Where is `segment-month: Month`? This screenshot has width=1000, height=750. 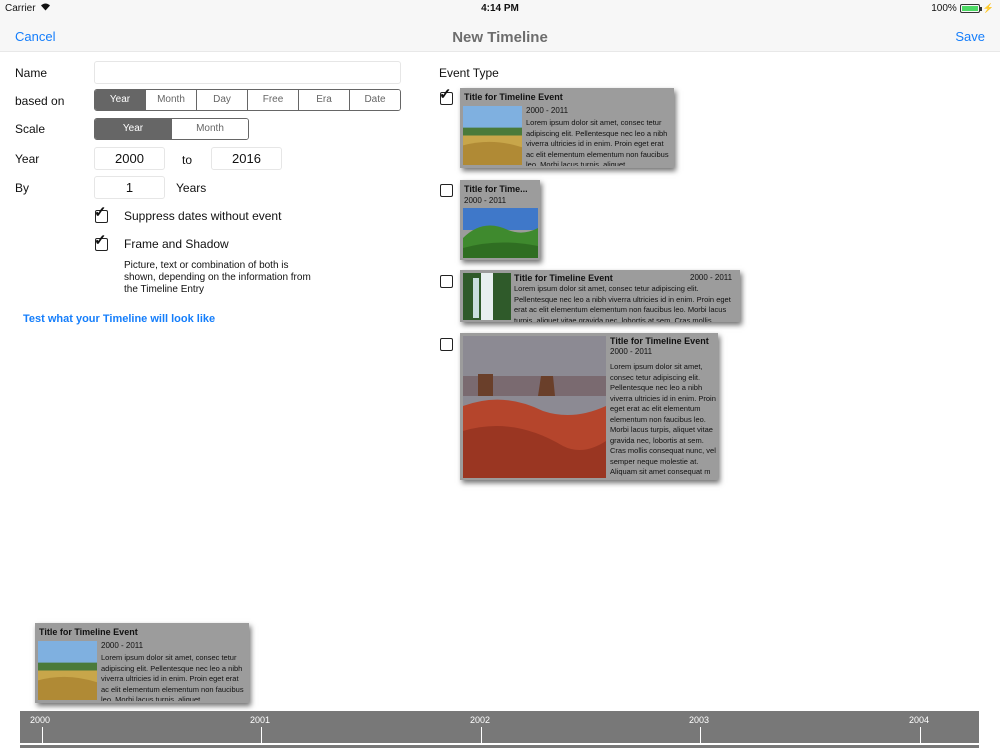 segment-month: Month is located at coordinates (171, 100).